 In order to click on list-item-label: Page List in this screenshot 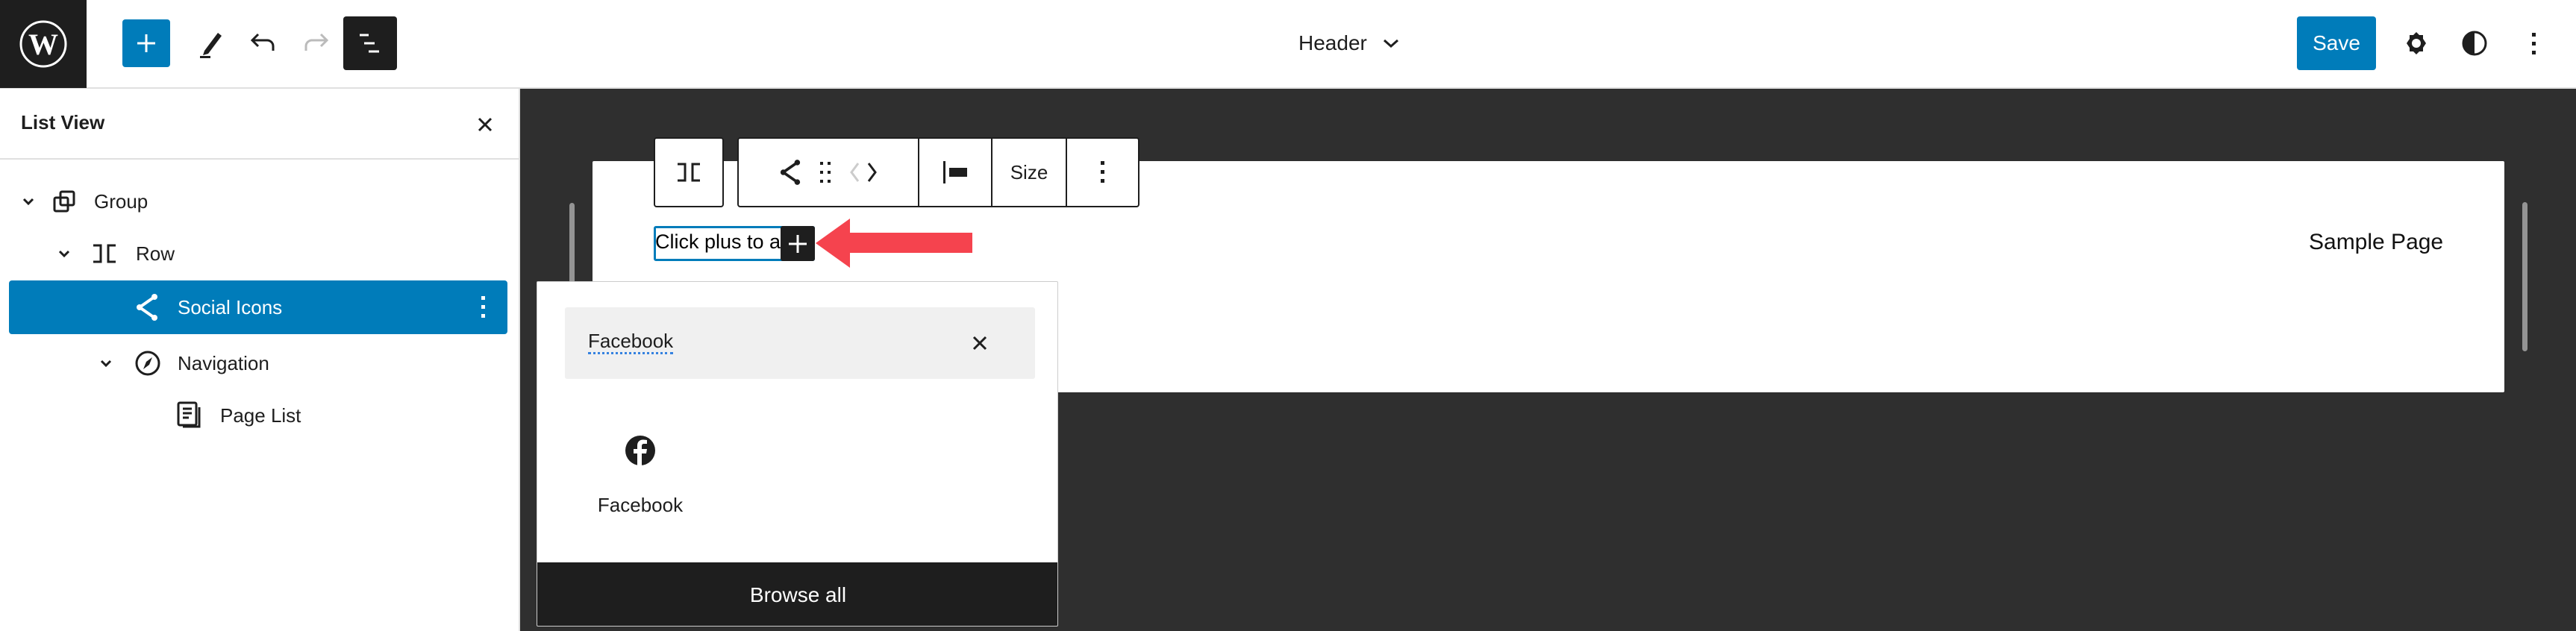, I will do `click(260, 416)`.